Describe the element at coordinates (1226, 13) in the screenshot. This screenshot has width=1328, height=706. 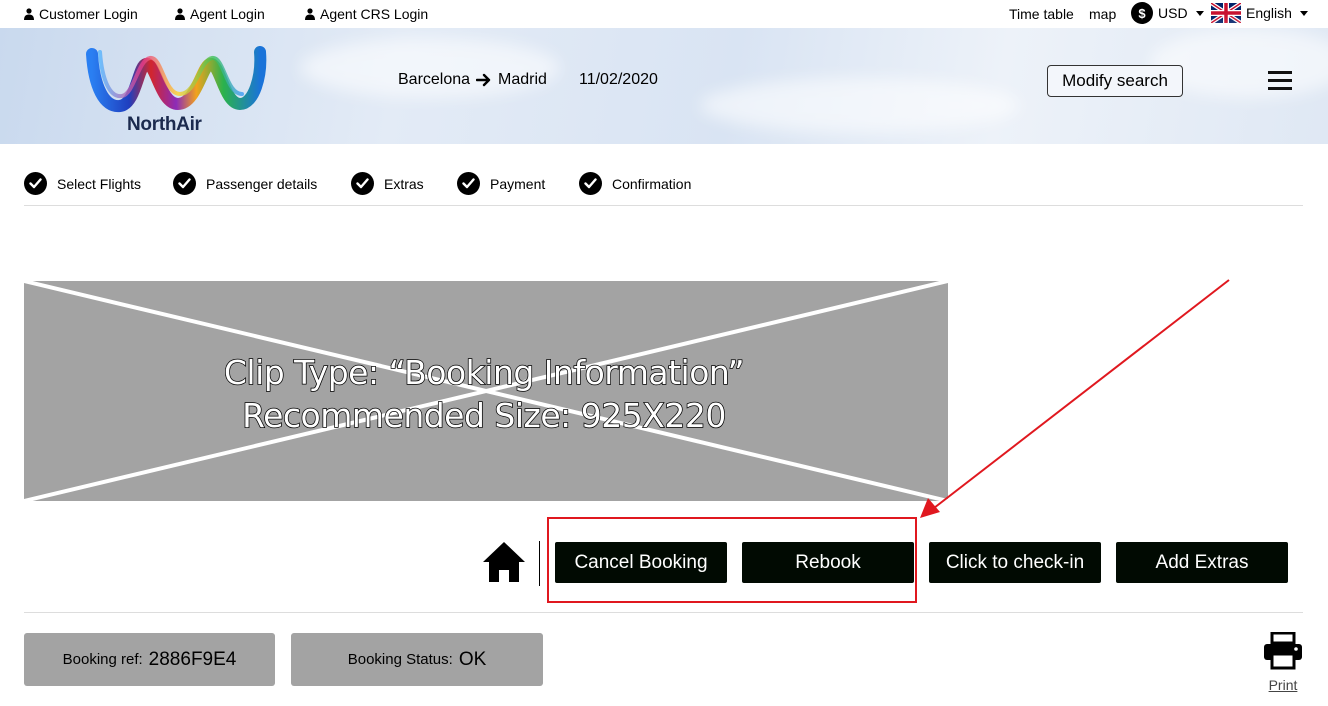
I see `uk-flag-icon` at that location.